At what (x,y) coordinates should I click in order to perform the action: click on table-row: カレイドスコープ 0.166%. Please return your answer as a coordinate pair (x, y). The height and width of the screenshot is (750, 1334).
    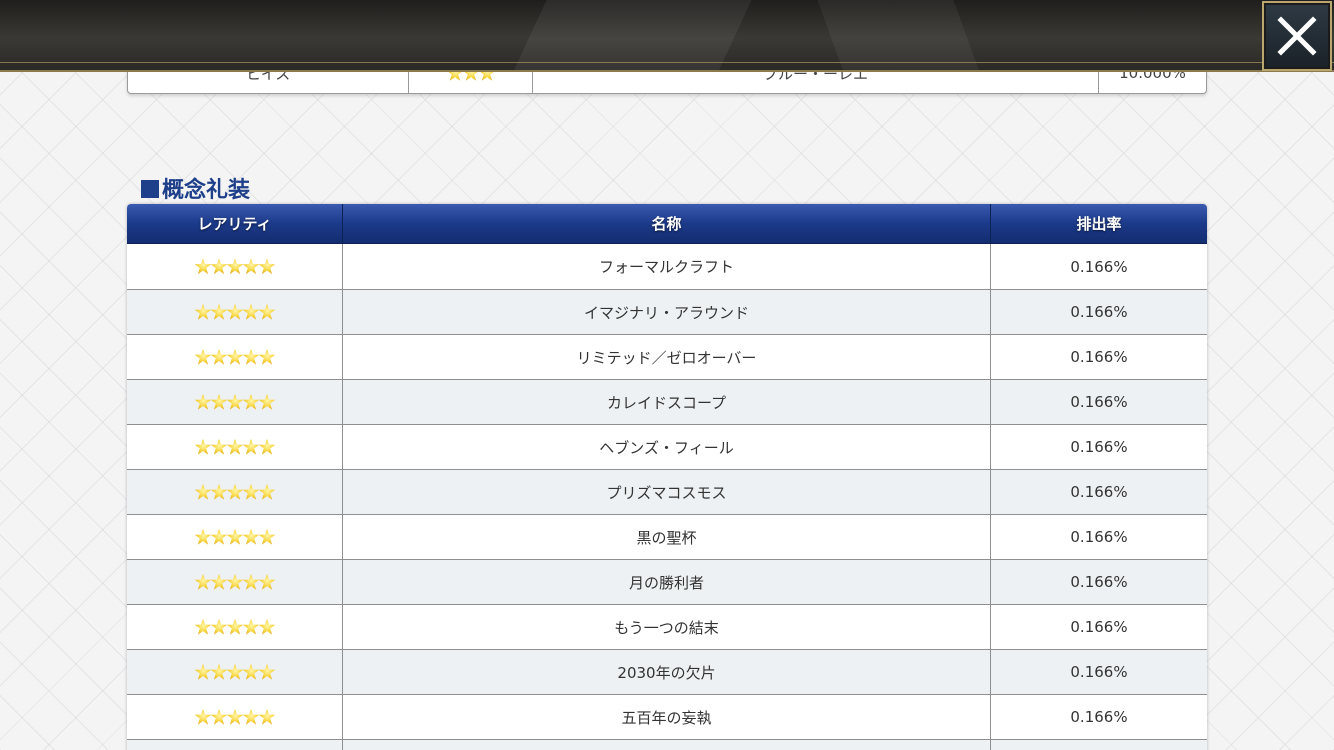
    Looking at the image, I should click on (667, 401).